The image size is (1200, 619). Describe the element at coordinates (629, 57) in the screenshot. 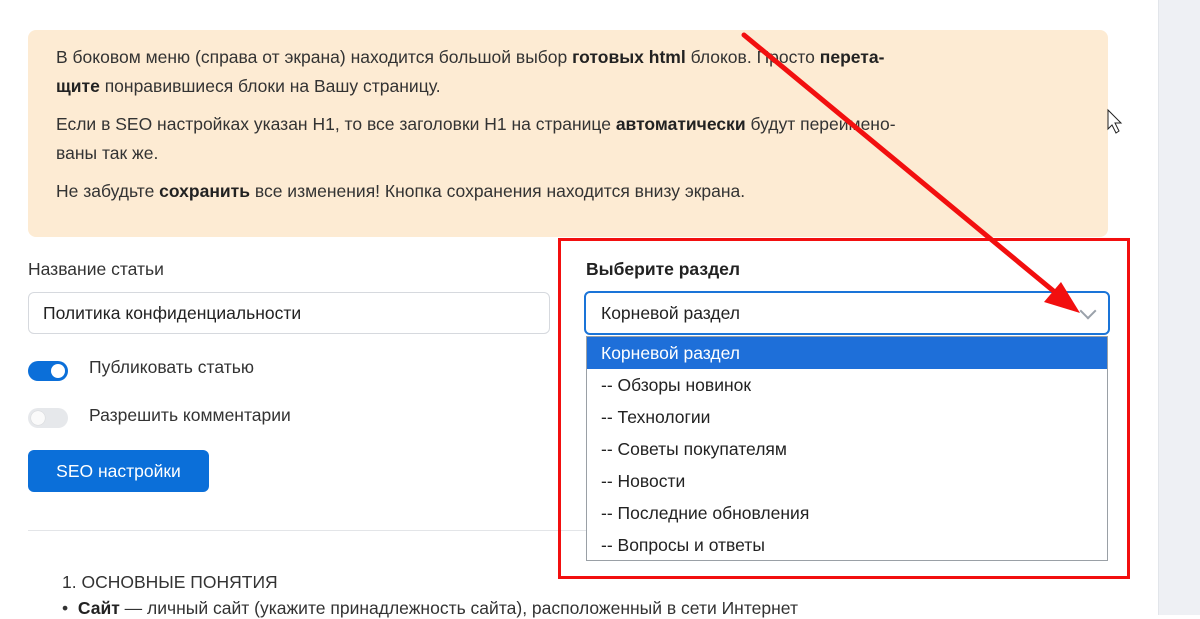

I see `info-text-run: готовых html` at that location.